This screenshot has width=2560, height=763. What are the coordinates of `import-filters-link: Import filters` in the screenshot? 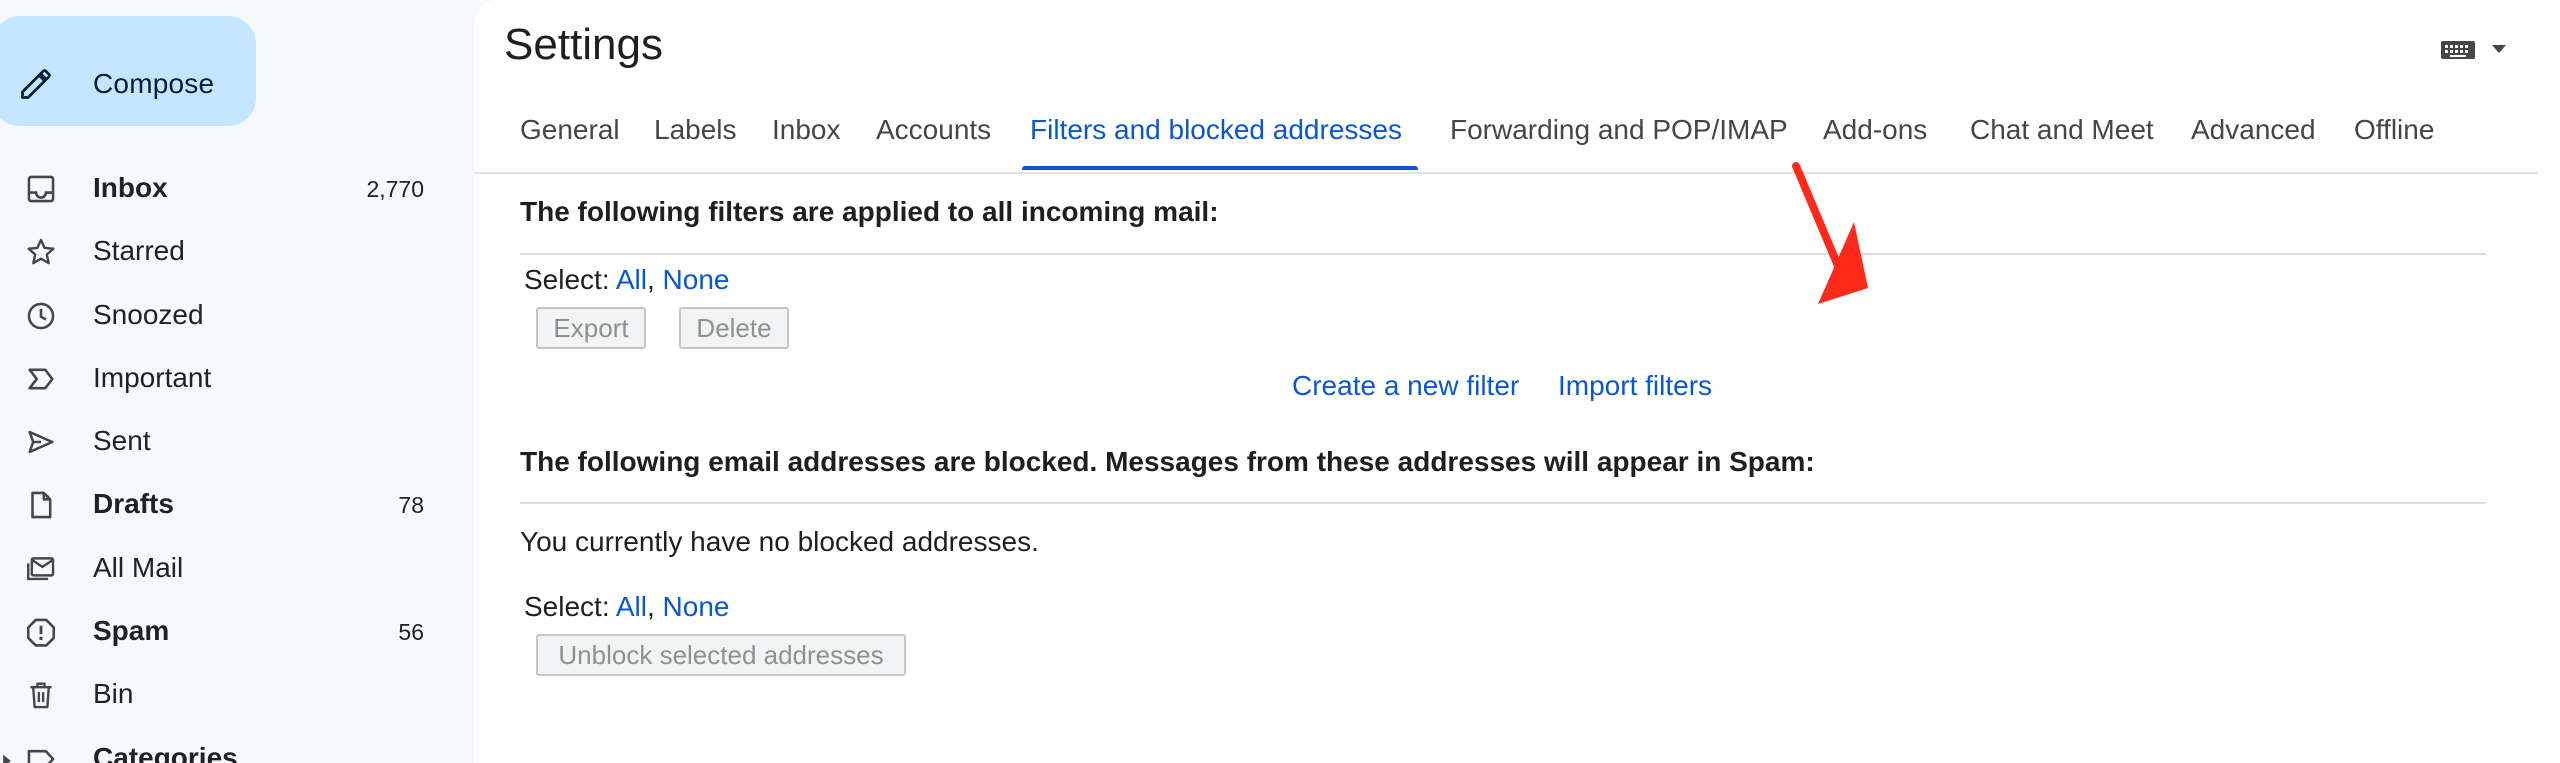 It's located at (1635, 385).